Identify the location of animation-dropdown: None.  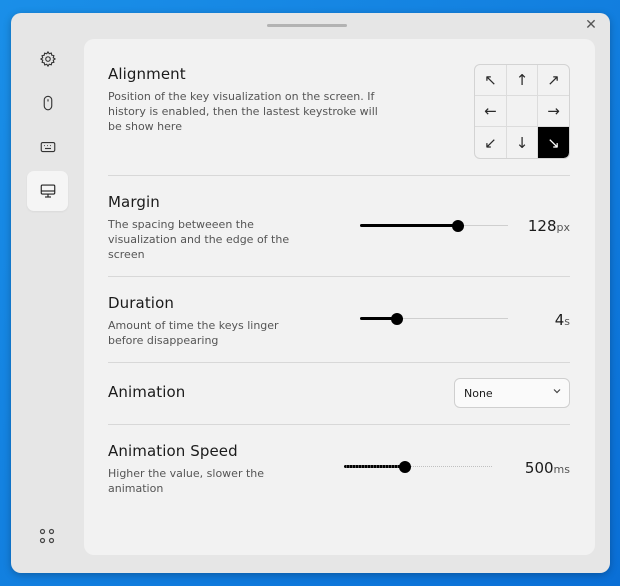
(512, 393).